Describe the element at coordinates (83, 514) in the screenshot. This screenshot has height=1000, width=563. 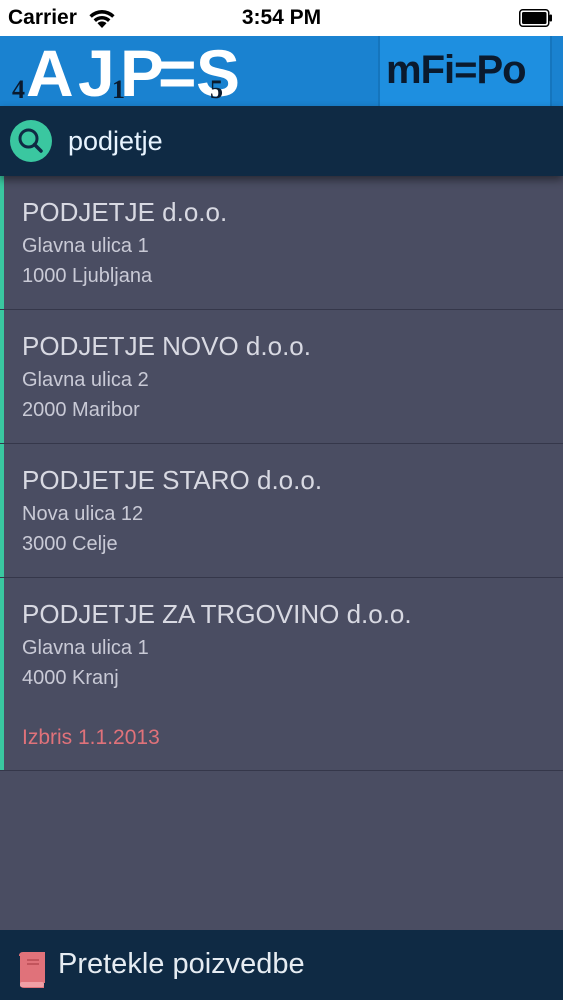
I see `company-street: Nova ulica 12` at that location.